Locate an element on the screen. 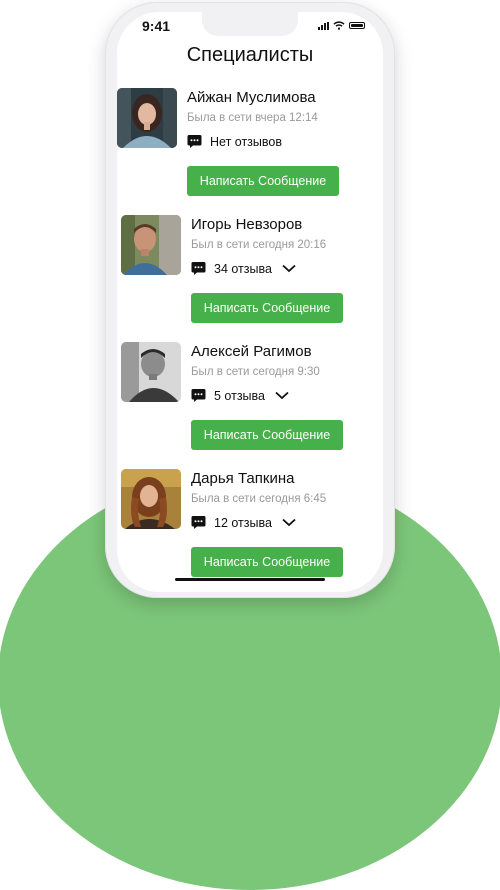 The width and height of the screenshot is (500, 890). phone-notch is located at coordinates (250, 24).